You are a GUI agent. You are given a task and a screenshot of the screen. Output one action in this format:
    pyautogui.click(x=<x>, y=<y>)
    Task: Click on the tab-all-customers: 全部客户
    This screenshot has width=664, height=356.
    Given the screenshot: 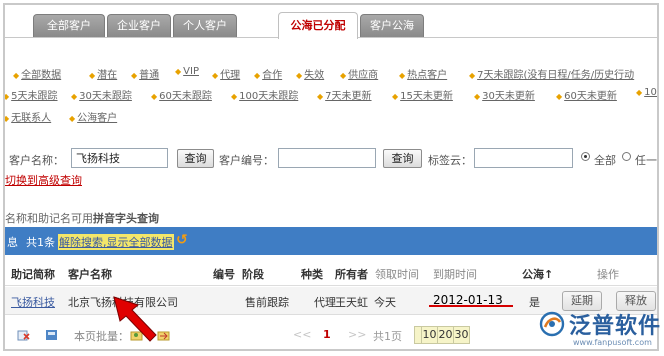 What is the action you would take?
    pyautogui.click(x=69, y=25)
    